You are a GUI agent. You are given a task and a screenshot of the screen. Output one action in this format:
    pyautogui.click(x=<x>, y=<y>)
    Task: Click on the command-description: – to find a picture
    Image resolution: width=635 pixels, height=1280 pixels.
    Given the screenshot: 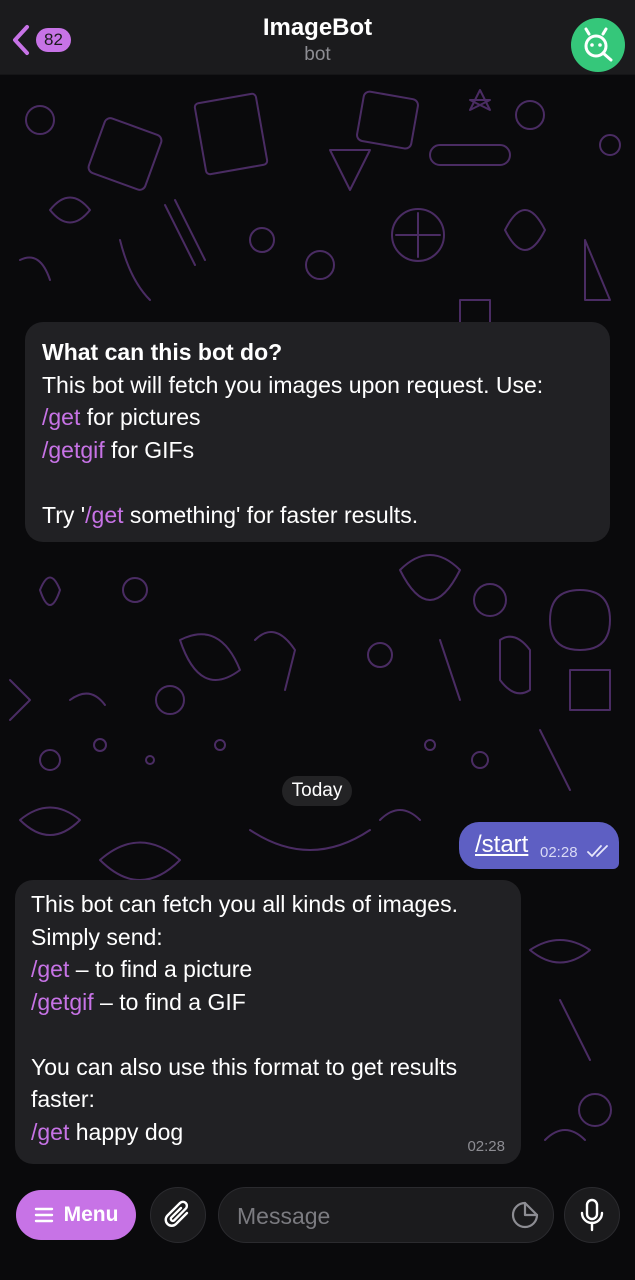 What is the action you would take?
    pyautogui.click(x=161, y=969)
    